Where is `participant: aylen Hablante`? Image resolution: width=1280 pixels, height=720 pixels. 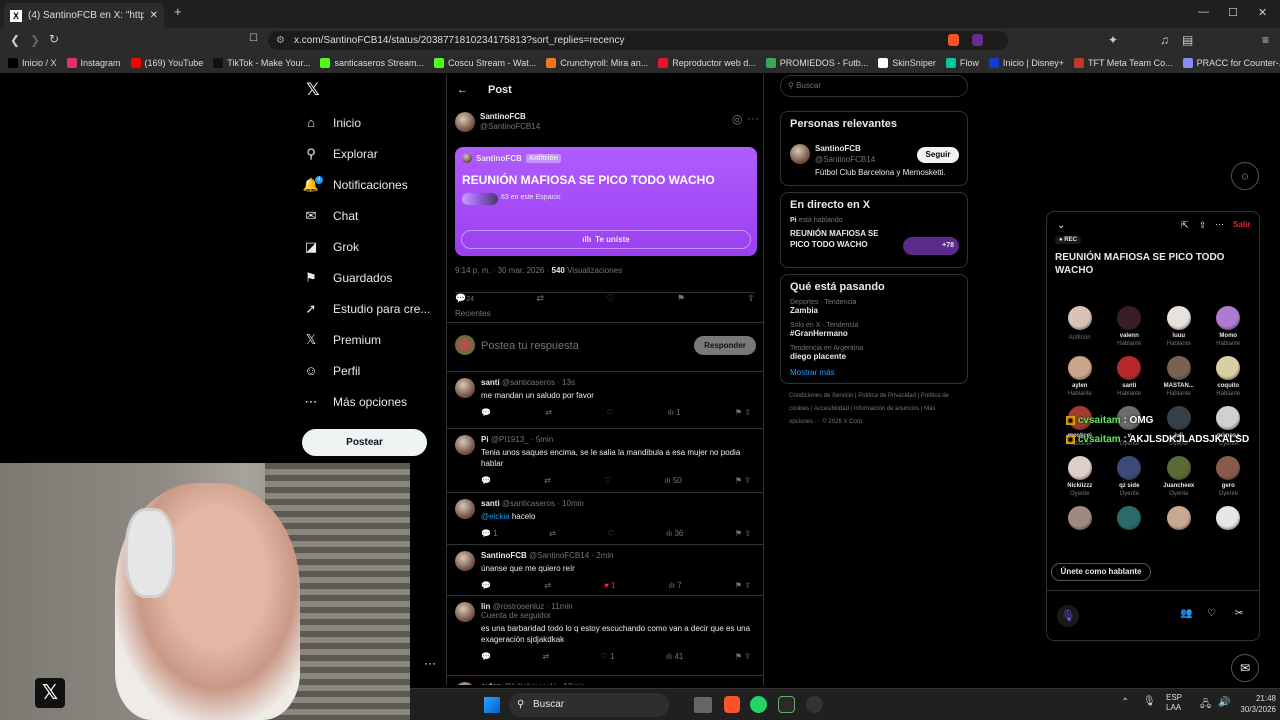
participant: aylen Hablante is located at coordinates (1080, 375).